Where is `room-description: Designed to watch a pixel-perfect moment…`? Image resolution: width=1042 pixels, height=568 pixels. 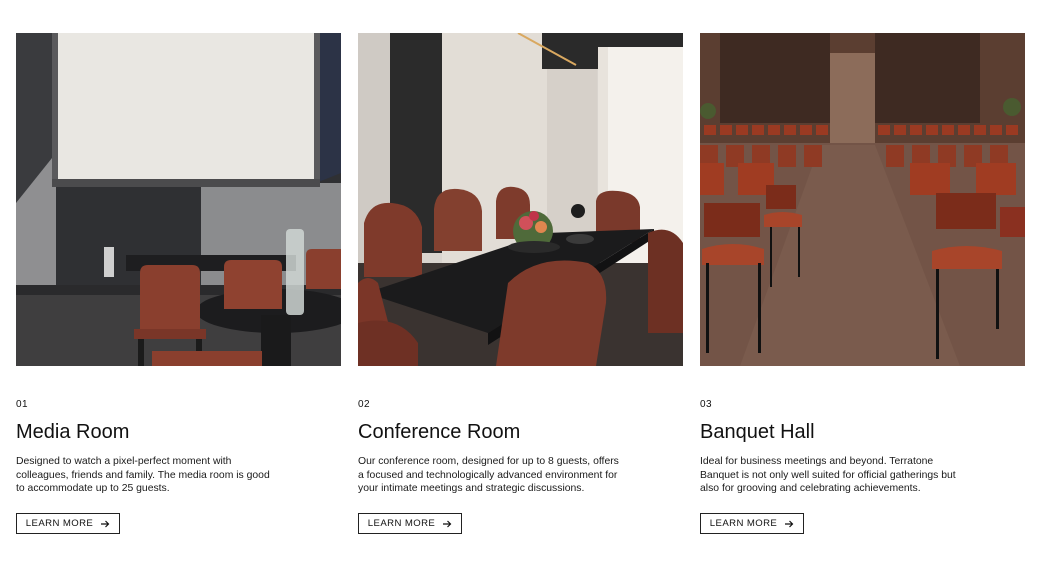 room-description: Designed to watch a pixel-perfect moment… is located at coordinates (143, 475).